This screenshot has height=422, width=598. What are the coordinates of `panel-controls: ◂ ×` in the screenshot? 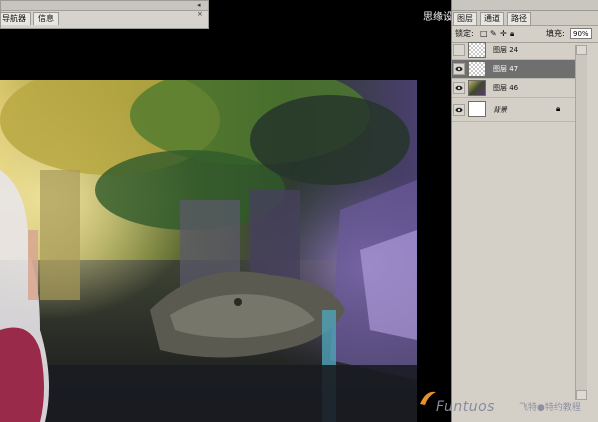 It's located at (202, 10).